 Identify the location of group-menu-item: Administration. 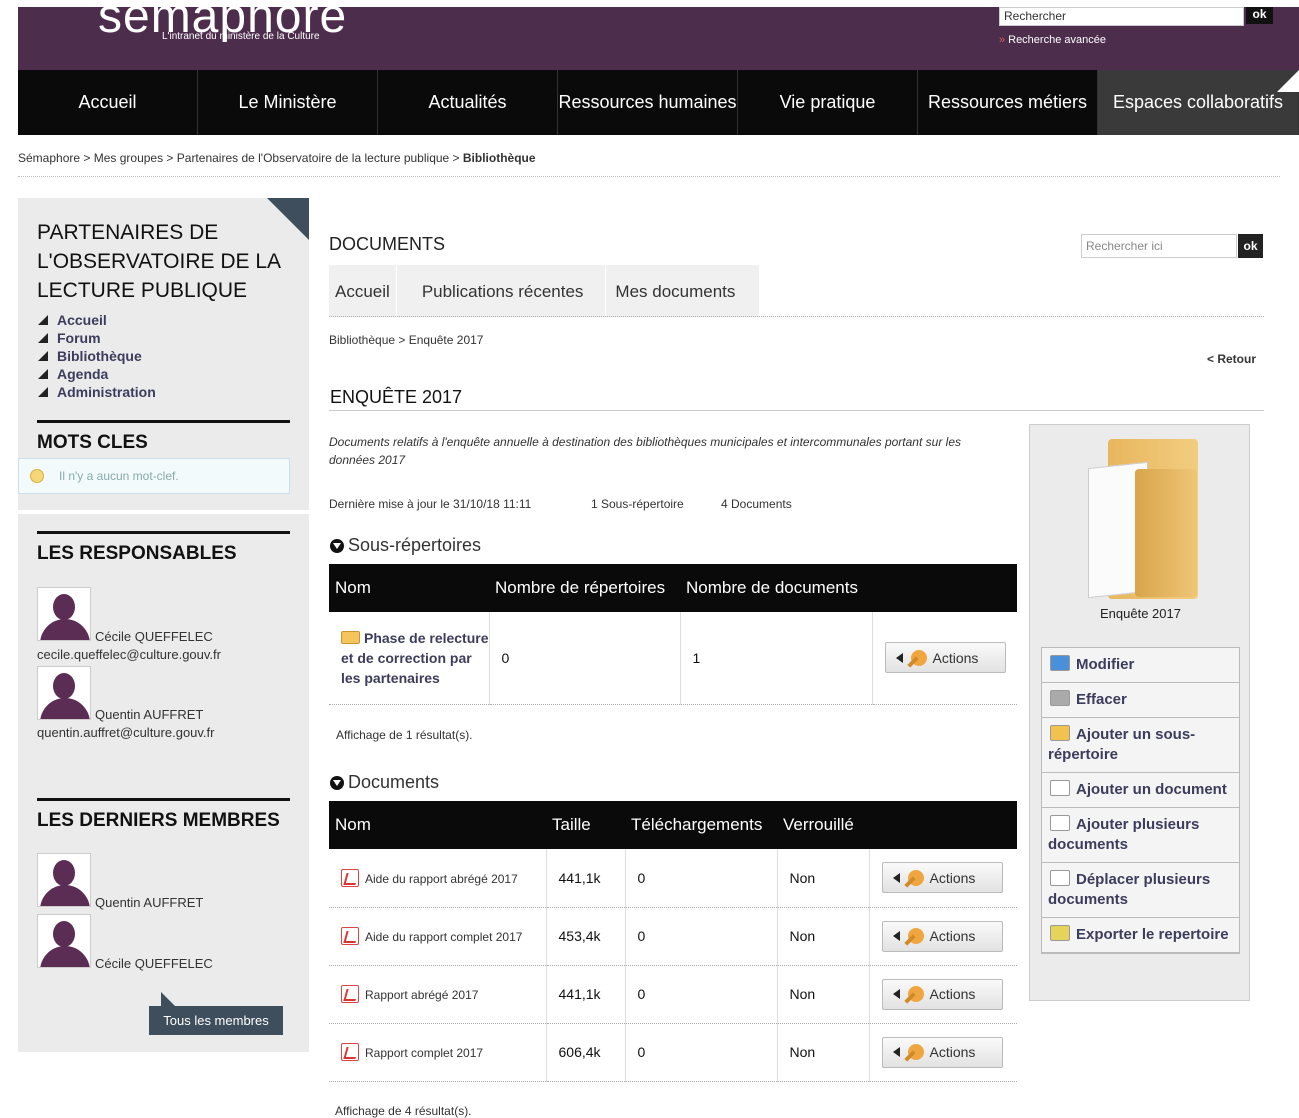
(97, 392).